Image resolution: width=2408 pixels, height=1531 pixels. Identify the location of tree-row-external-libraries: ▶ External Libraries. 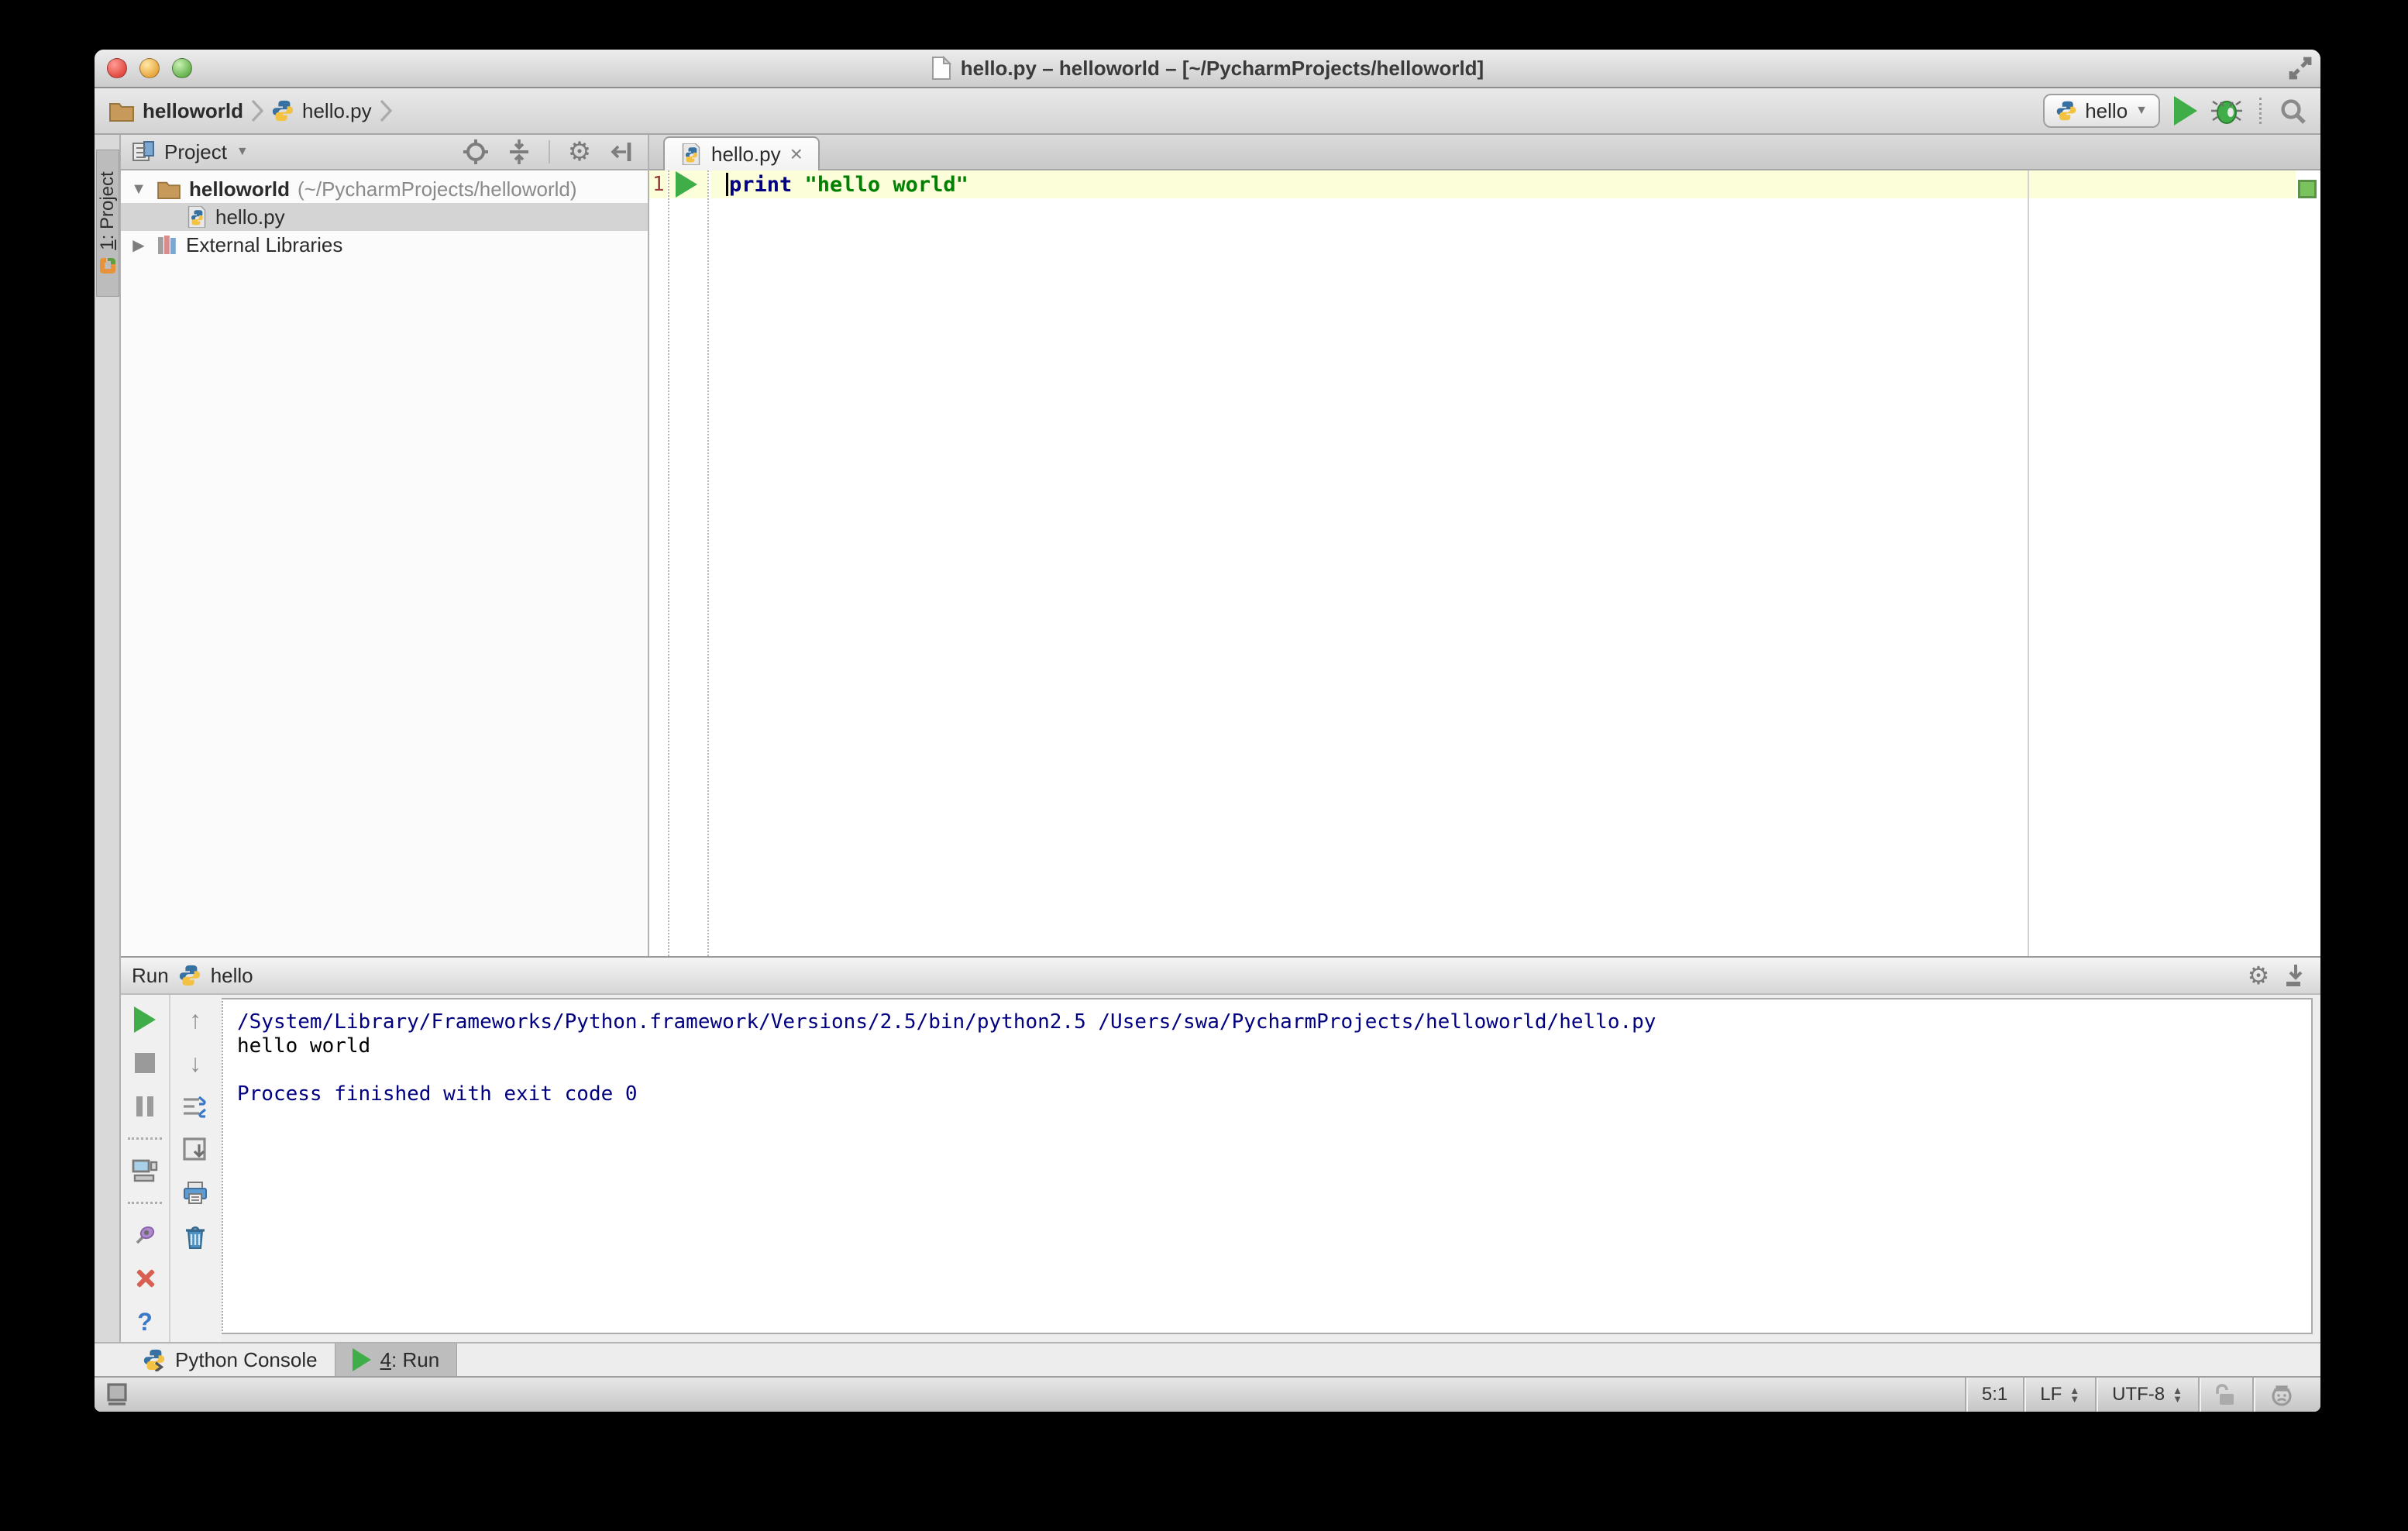
(384, 245).